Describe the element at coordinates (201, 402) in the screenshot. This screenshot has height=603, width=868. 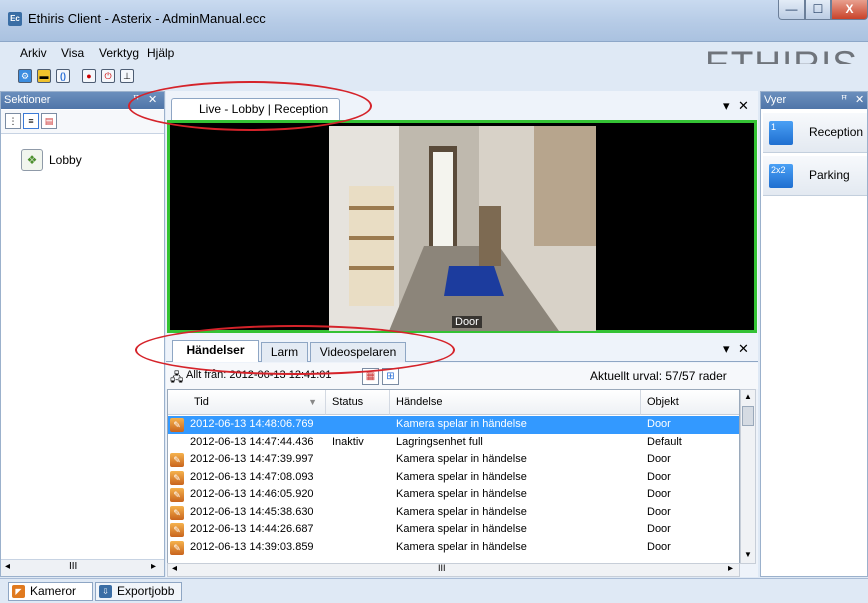
I see `col-tid-label: Tid` at that location.